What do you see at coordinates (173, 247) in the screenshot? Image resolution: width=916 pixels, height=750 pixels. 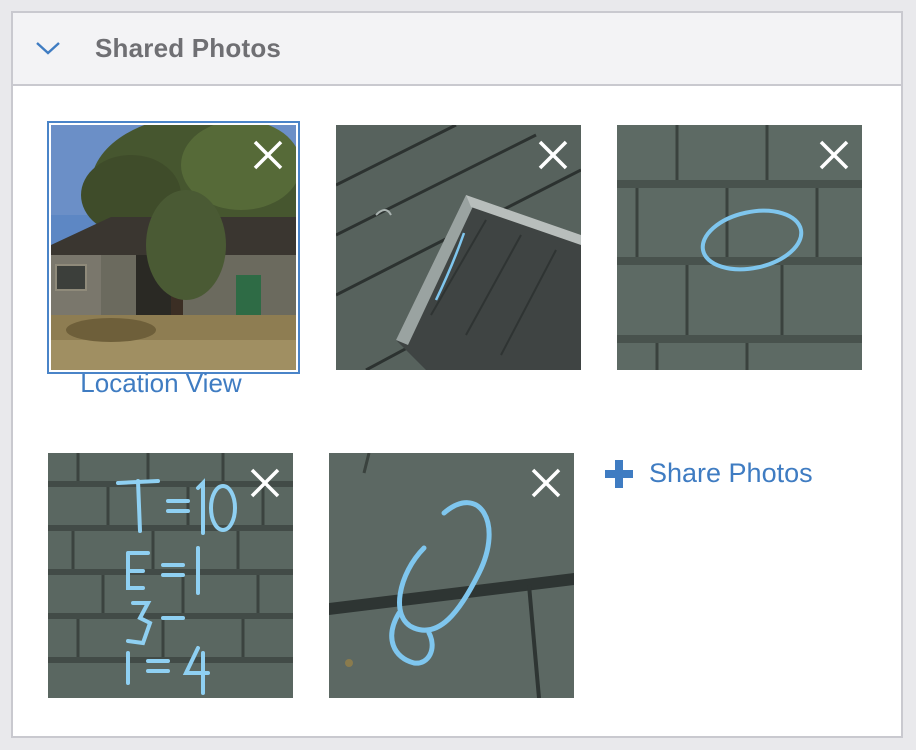 I see `photo-thumbnail-location-view` at bounding box center [173, 247].